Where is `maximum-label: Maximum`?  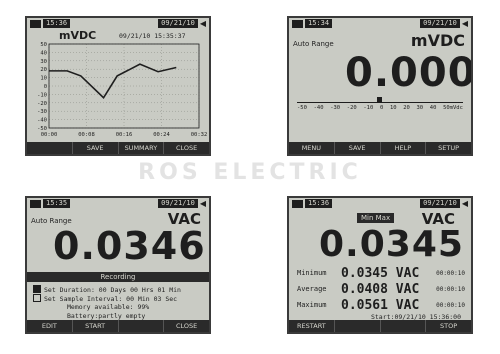 maximum-label: Maximum is located at coordinates (312, 305).